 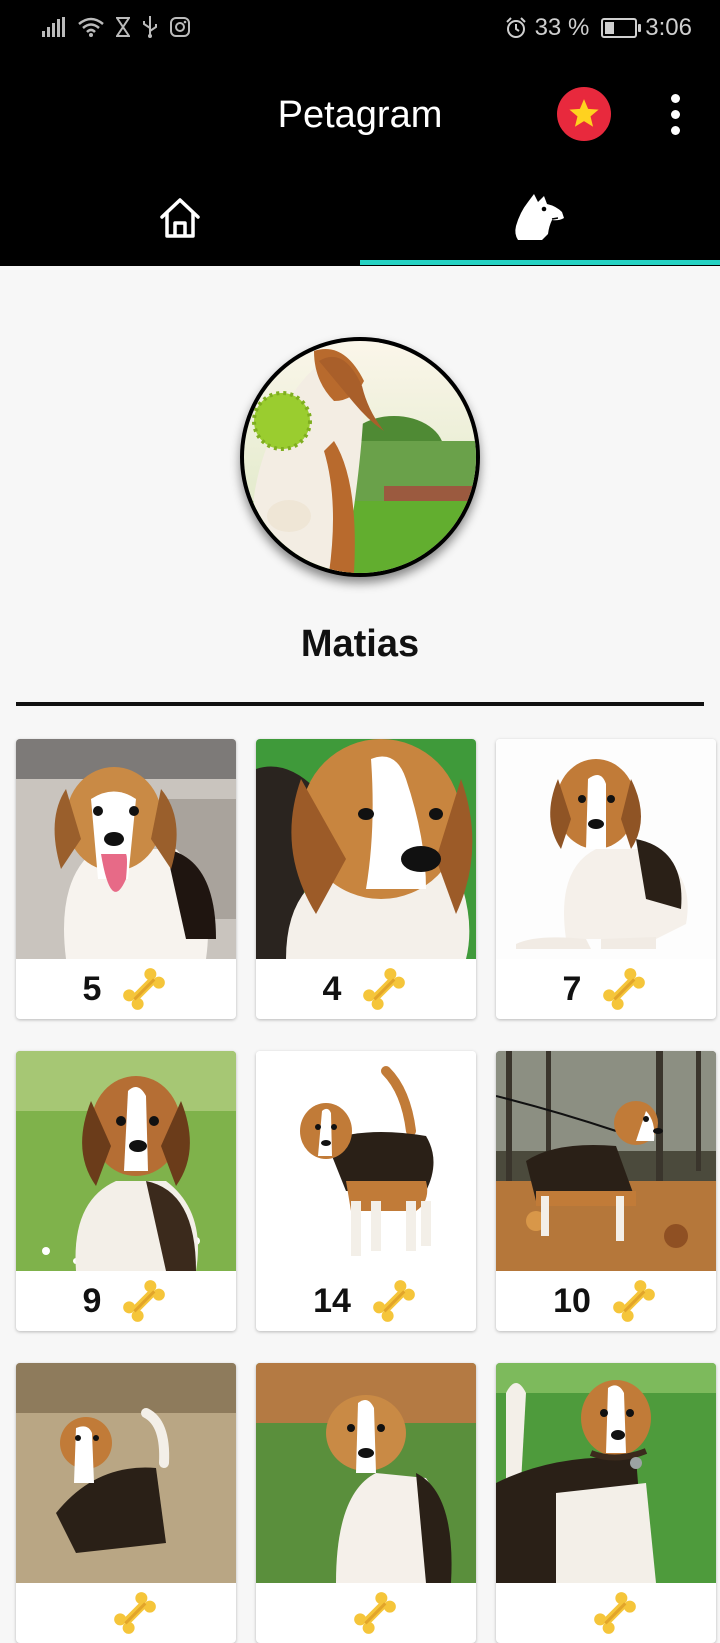 I want to click on profile-avatar-frame, so click(x=360, y=457).